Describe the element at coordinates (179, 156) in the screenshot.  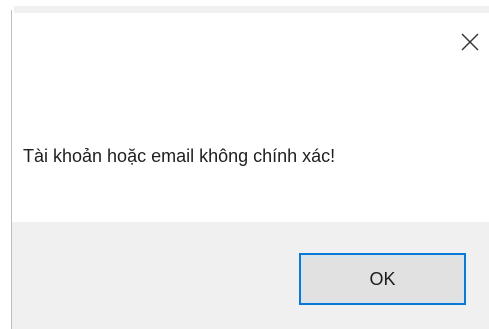
I see `dialog-message: Tài khoản hoặc email không chính xác!` at that location.